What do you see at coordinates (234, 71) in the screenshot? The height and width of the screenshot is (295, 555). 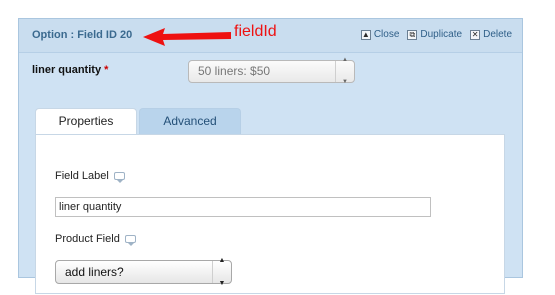 I see `liner-quantity-selected: 50 liners: $50` at bounding box center [234, 71].